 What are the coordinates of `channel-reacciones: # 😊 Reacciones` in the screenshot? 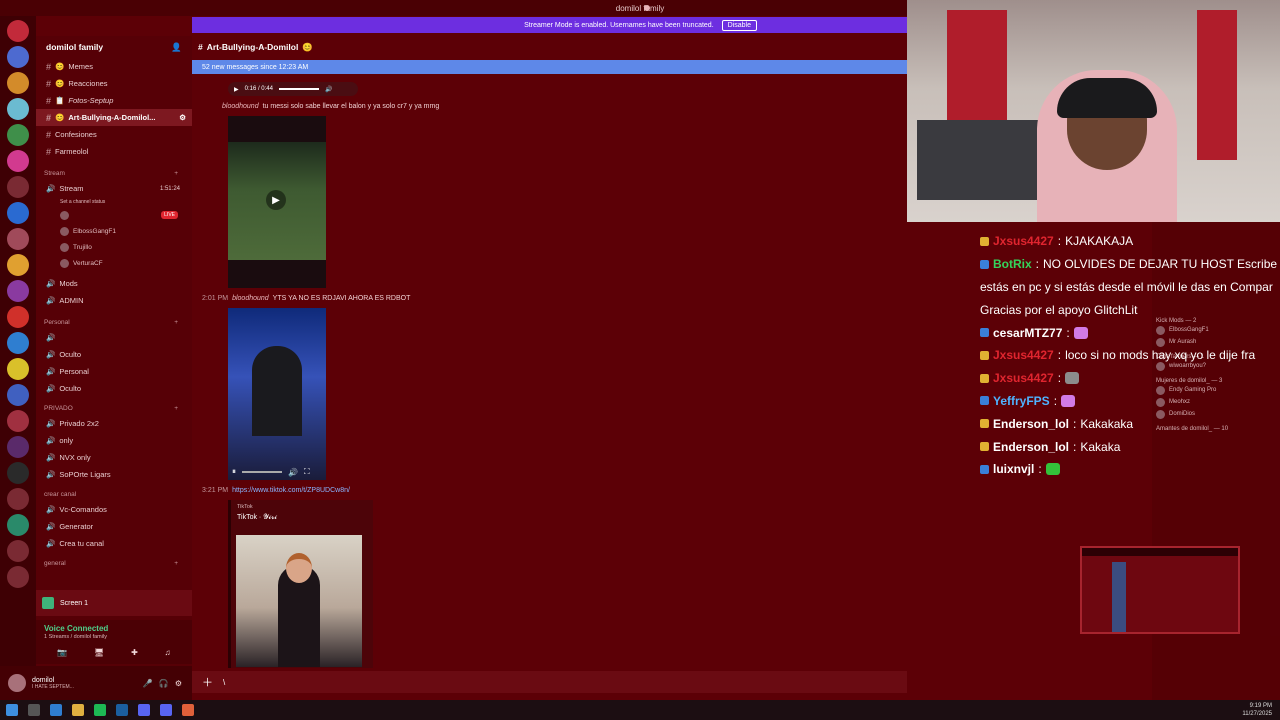 It's located at (114, 83).